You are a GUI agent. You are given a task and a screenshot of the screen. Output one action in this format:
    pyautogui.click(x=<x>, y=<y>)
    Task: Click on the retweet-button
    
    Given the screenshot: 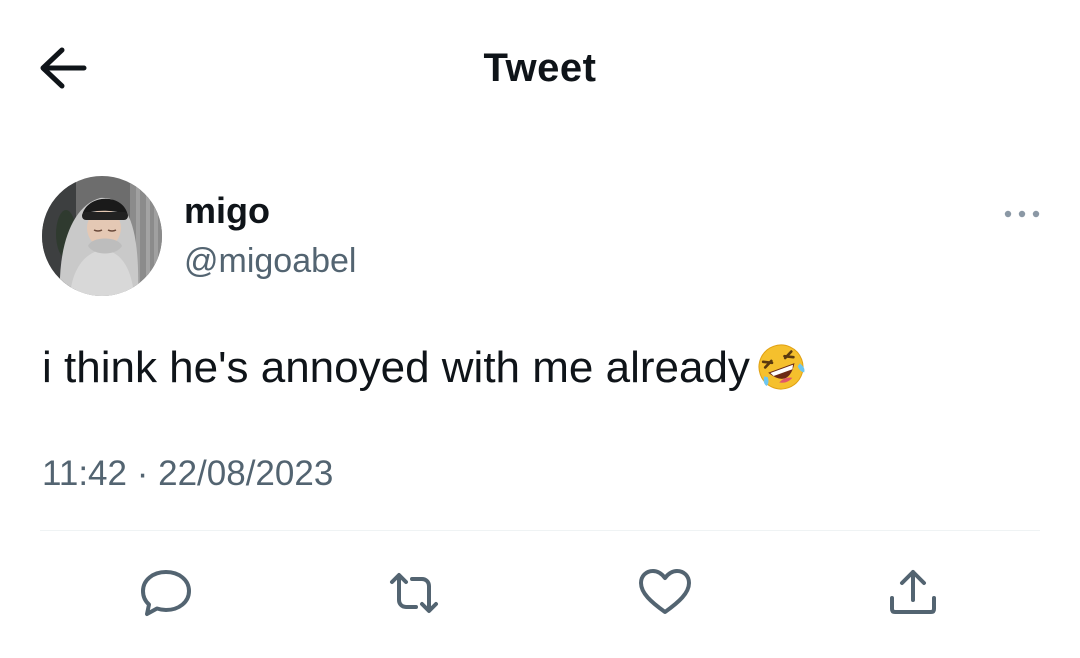 What is the action you would take?
    pyautogui.click(x=414, y=593)
    